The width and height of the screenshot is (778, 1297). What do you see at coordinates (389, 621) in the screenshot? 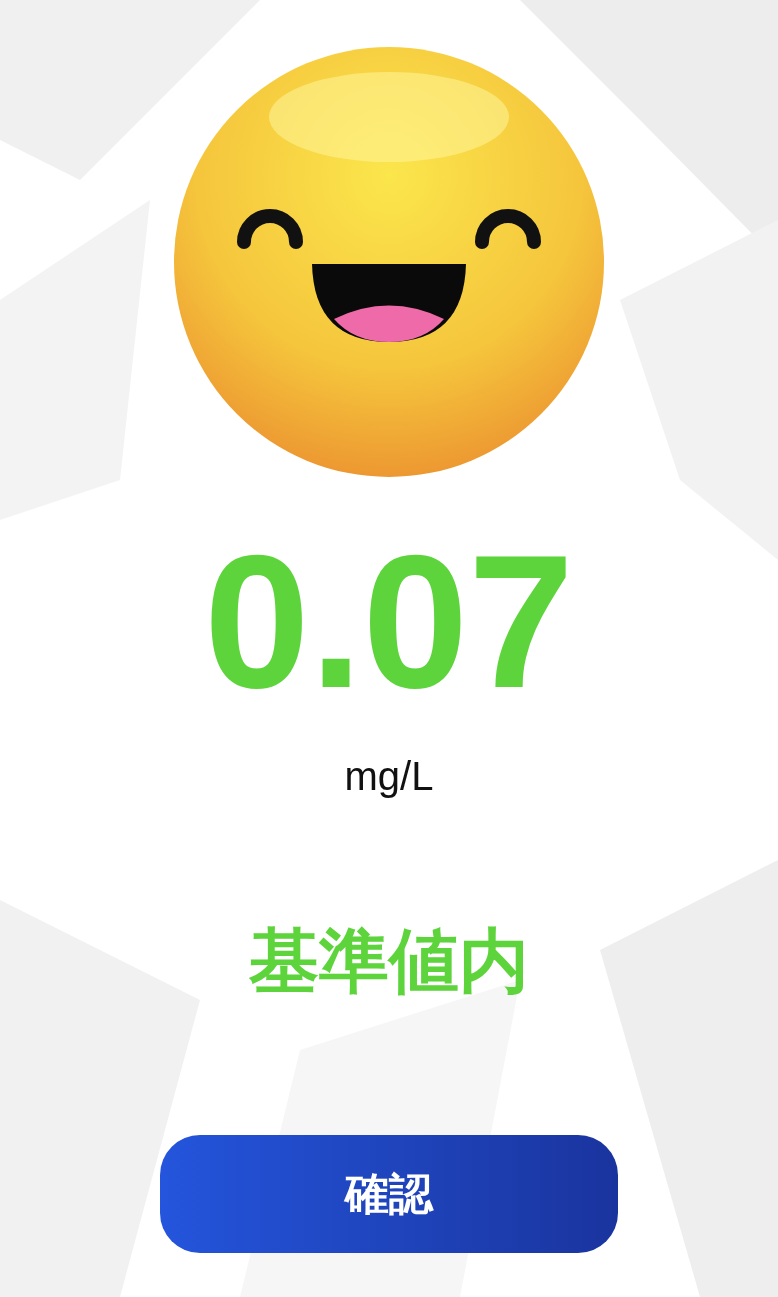
I see `reading-value: 0.07` at bounding box center [389, 621].